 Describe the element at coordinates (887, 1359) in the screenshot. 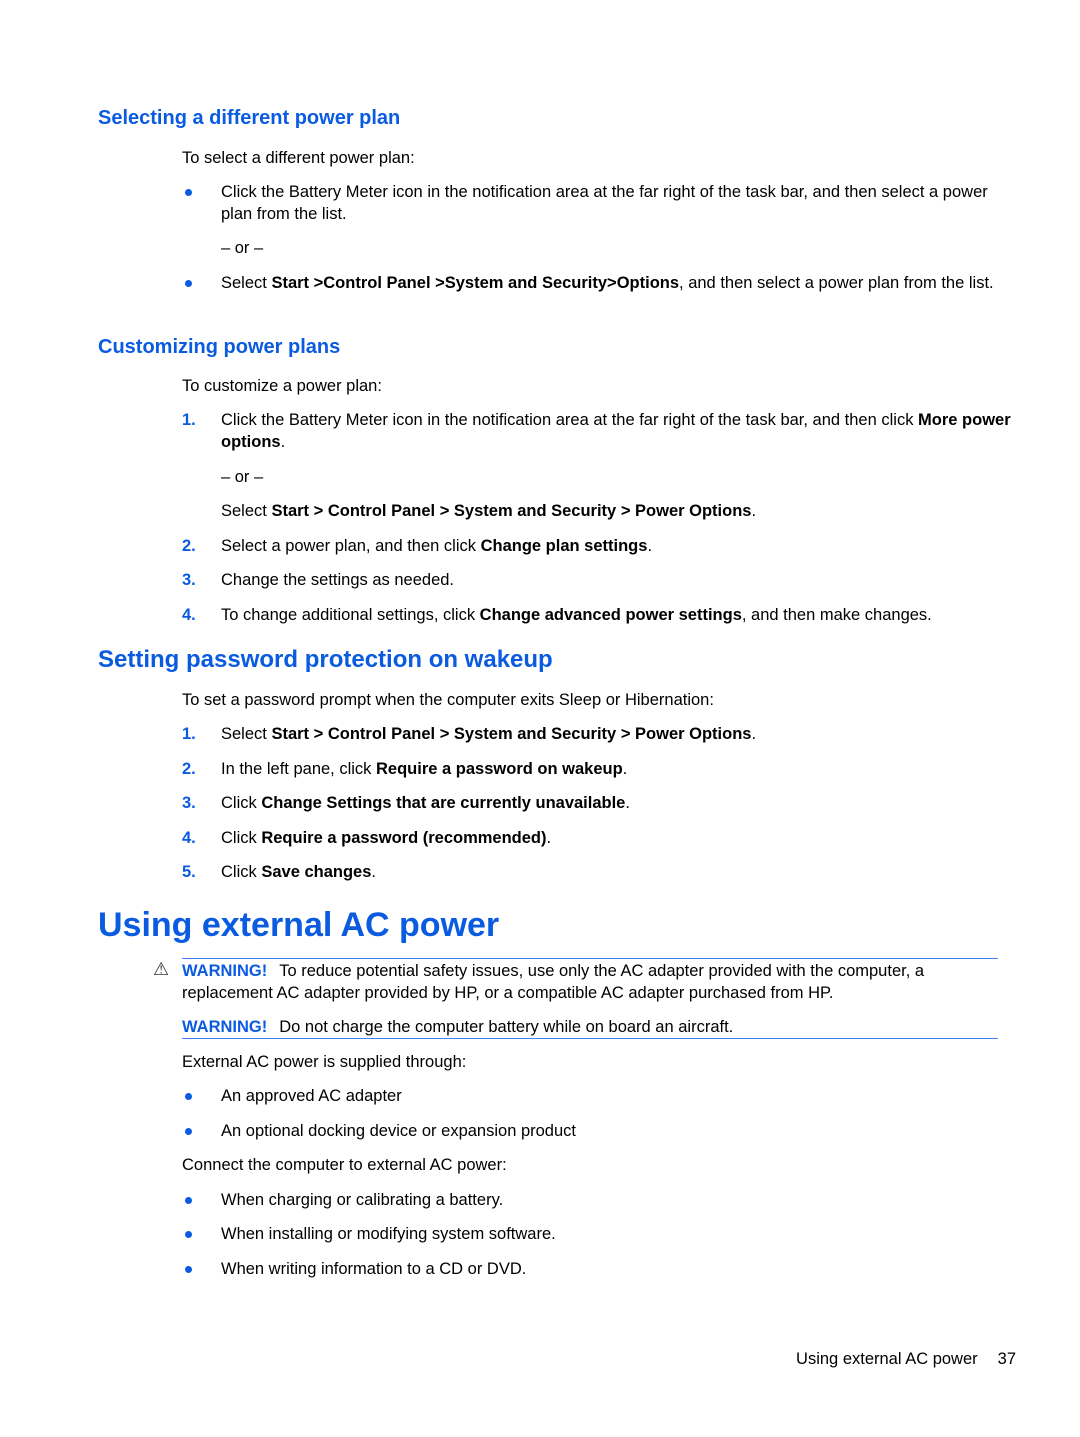

I see `footer-section: Using external AC power` at that location.